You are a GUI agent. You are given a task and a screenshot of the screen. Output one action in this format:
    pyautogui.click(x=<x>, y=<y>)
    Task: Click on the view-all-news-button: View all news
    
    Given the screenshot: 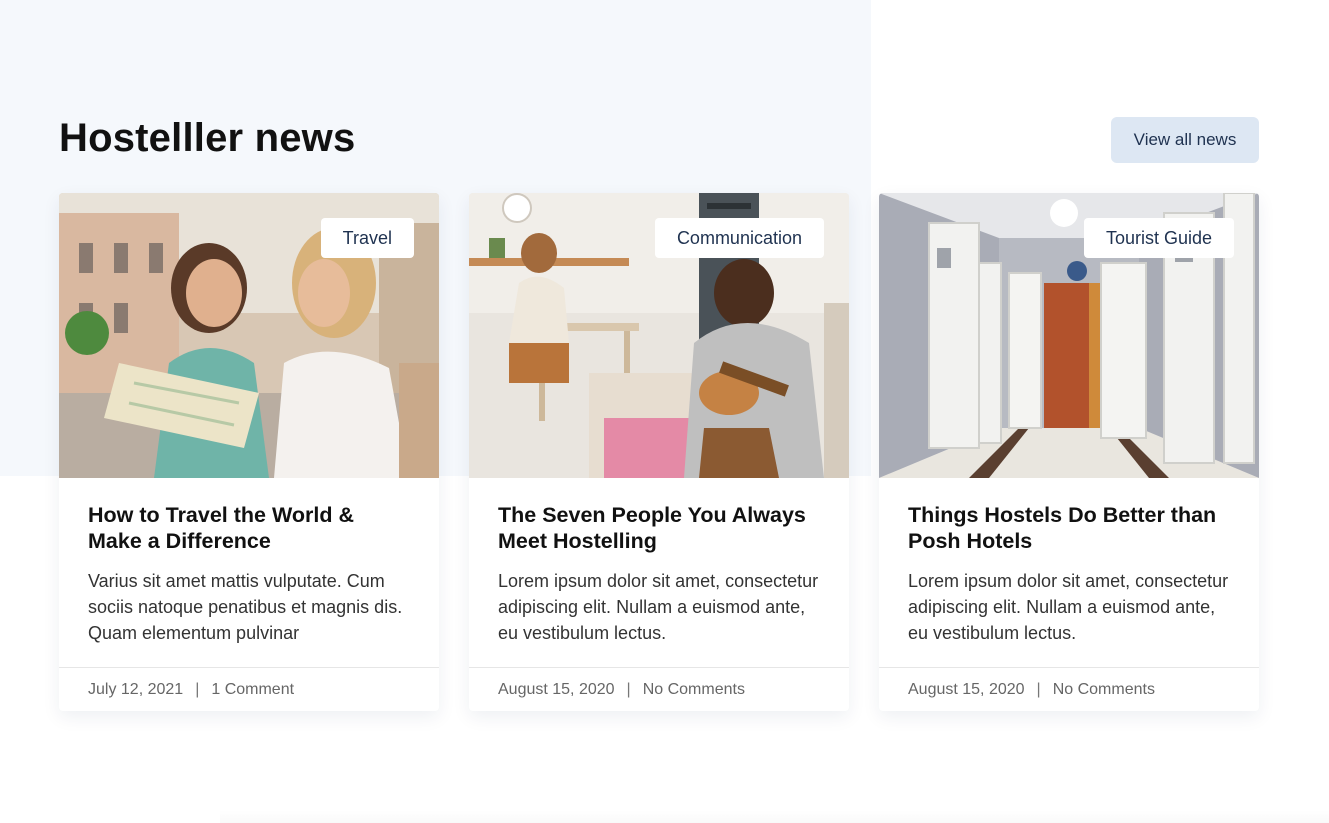 What is the action you would take?
    pyautogui.click(x=1185, y=140)
    